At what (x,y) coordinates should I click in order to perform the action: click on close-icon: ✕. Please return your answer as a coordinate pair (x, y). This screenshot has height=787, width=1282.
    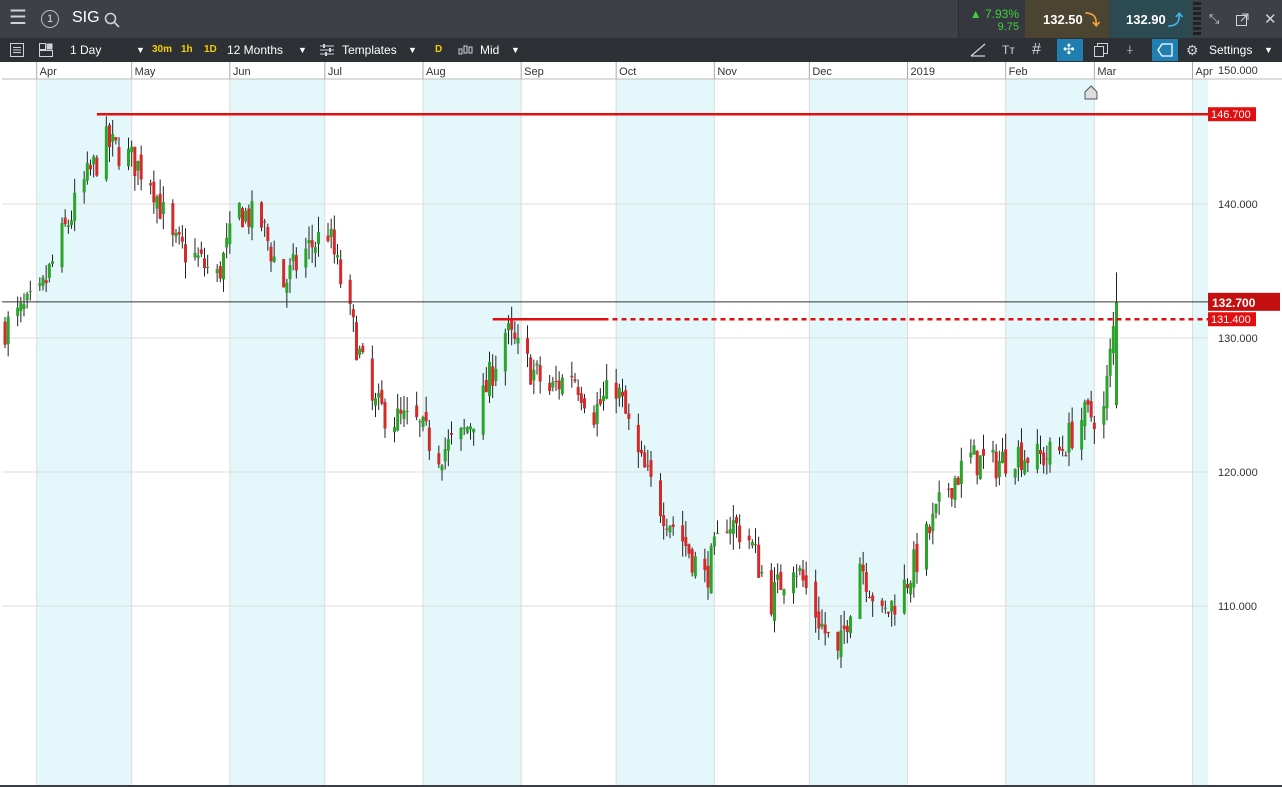
    Looking at the image, I should click on (1270, 19).